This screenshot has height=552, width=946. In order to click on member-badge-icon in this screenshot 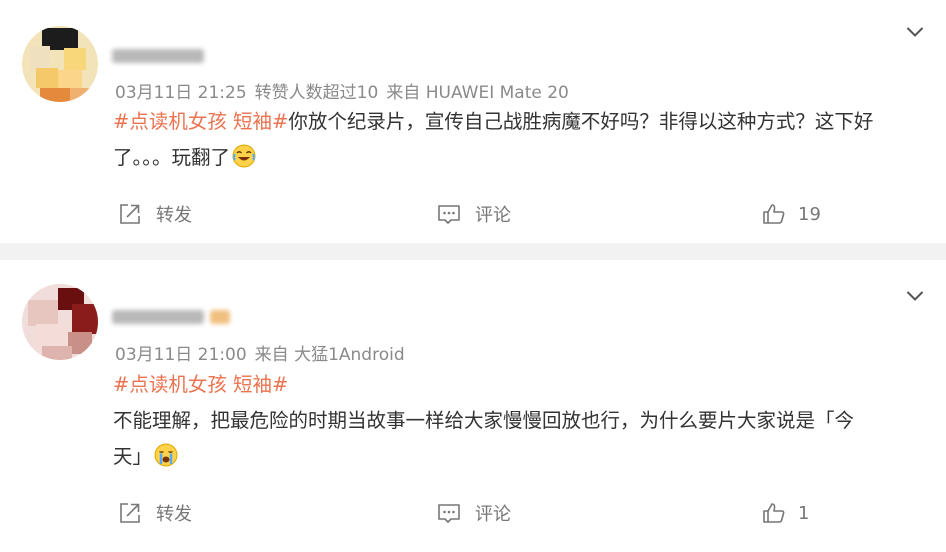, I will do `click(220, 317)`.